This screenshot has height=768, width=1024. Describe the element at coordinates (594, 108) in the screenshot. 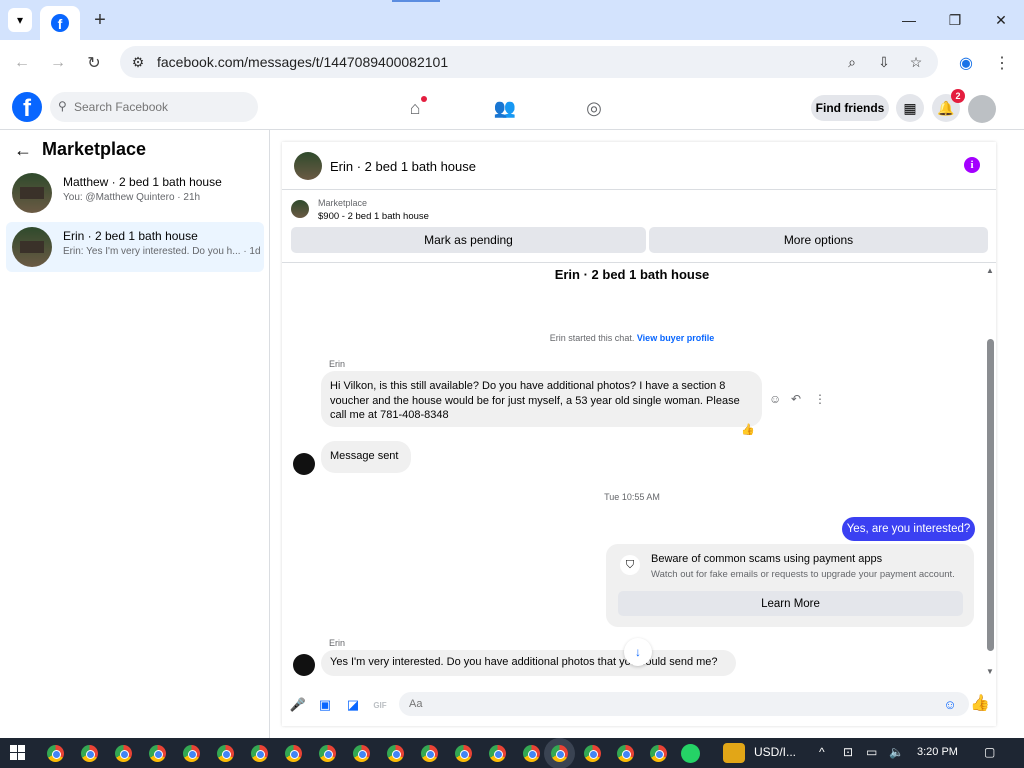

I see `groups-icon: ◎` at that location.